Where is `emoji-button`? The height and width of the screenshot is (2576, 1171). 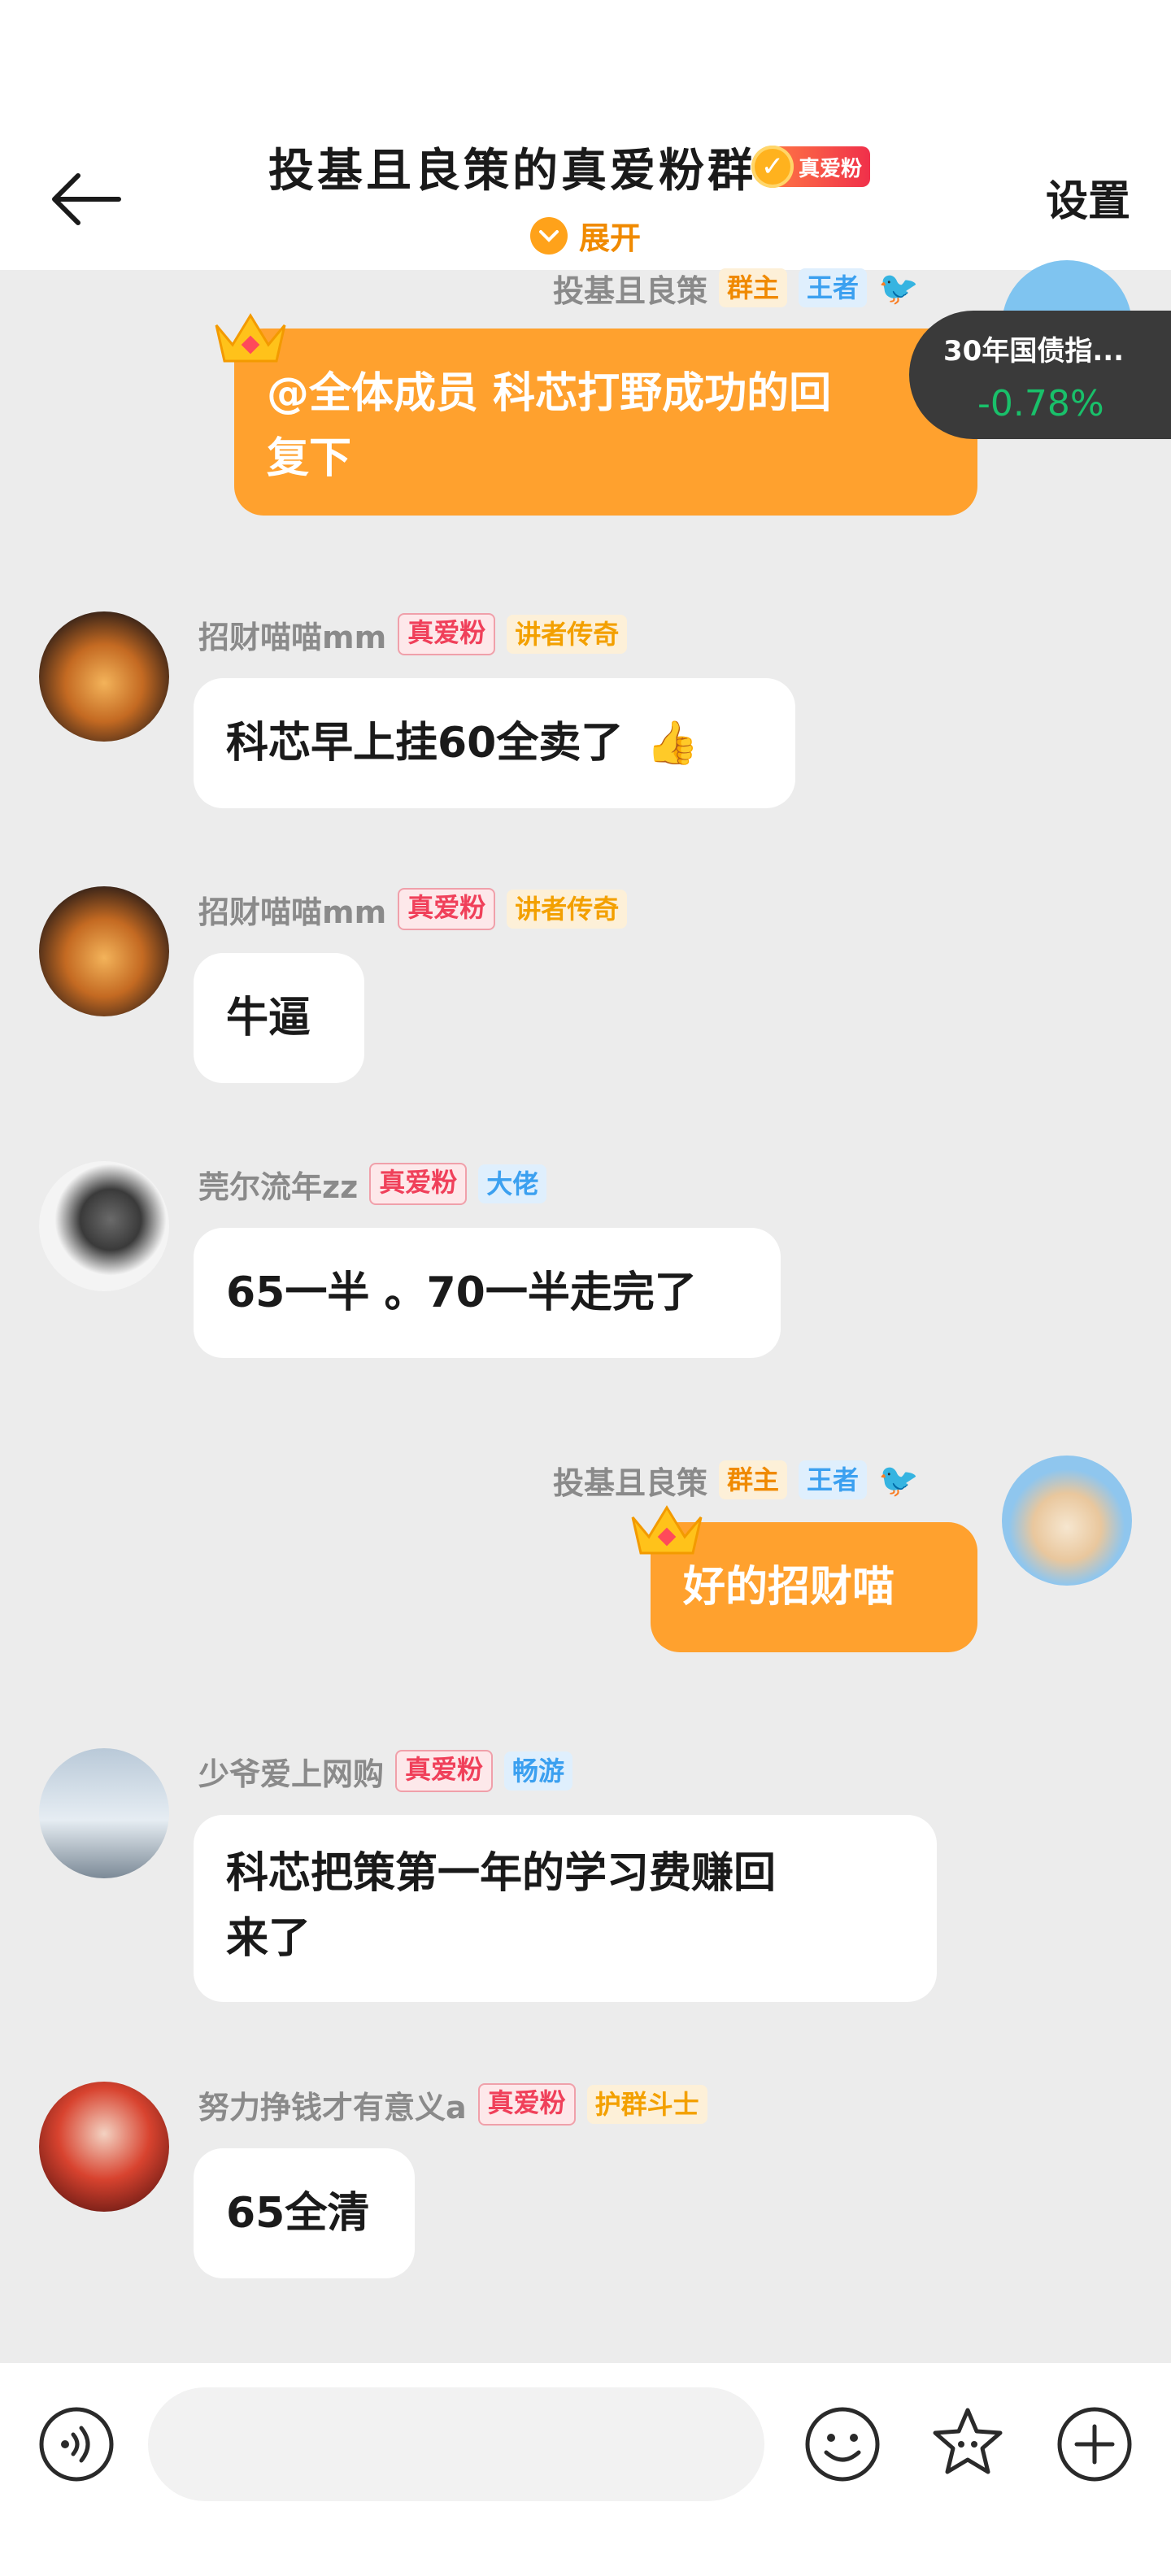 emoji-button is located at coordinates (843, 2444).